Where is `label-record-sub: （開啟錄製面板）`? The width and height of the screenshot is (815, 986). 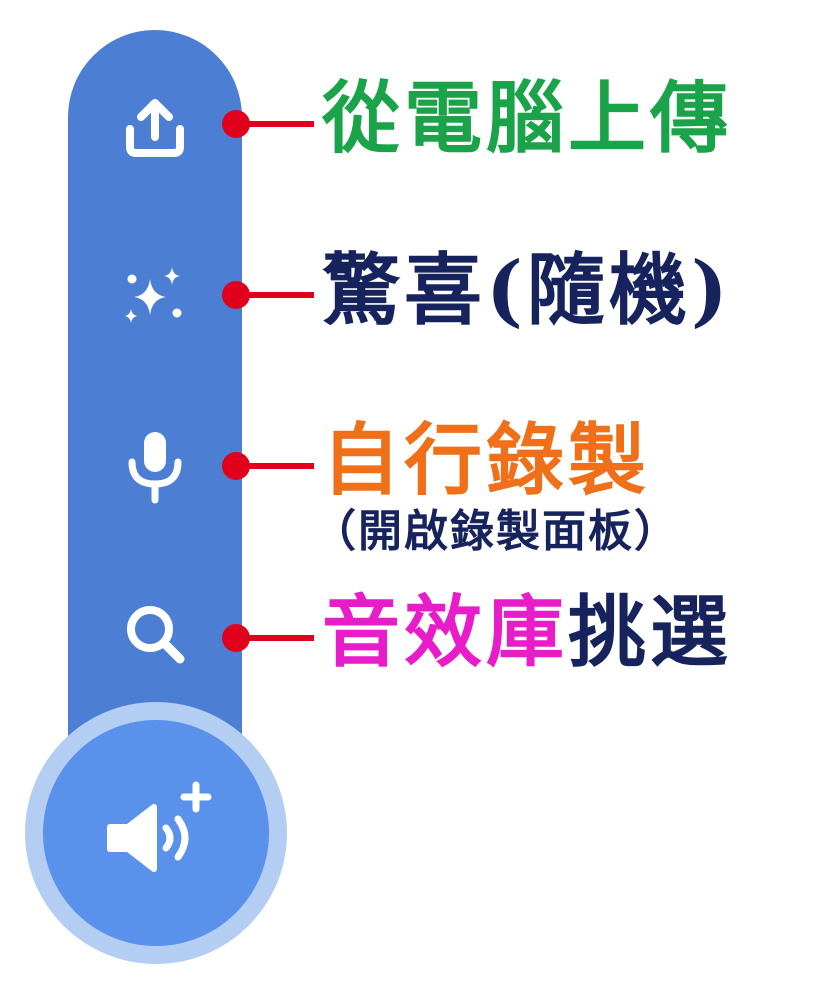
label-record-sub: （開啟錄製面板） is located at coordinates (496, 531).